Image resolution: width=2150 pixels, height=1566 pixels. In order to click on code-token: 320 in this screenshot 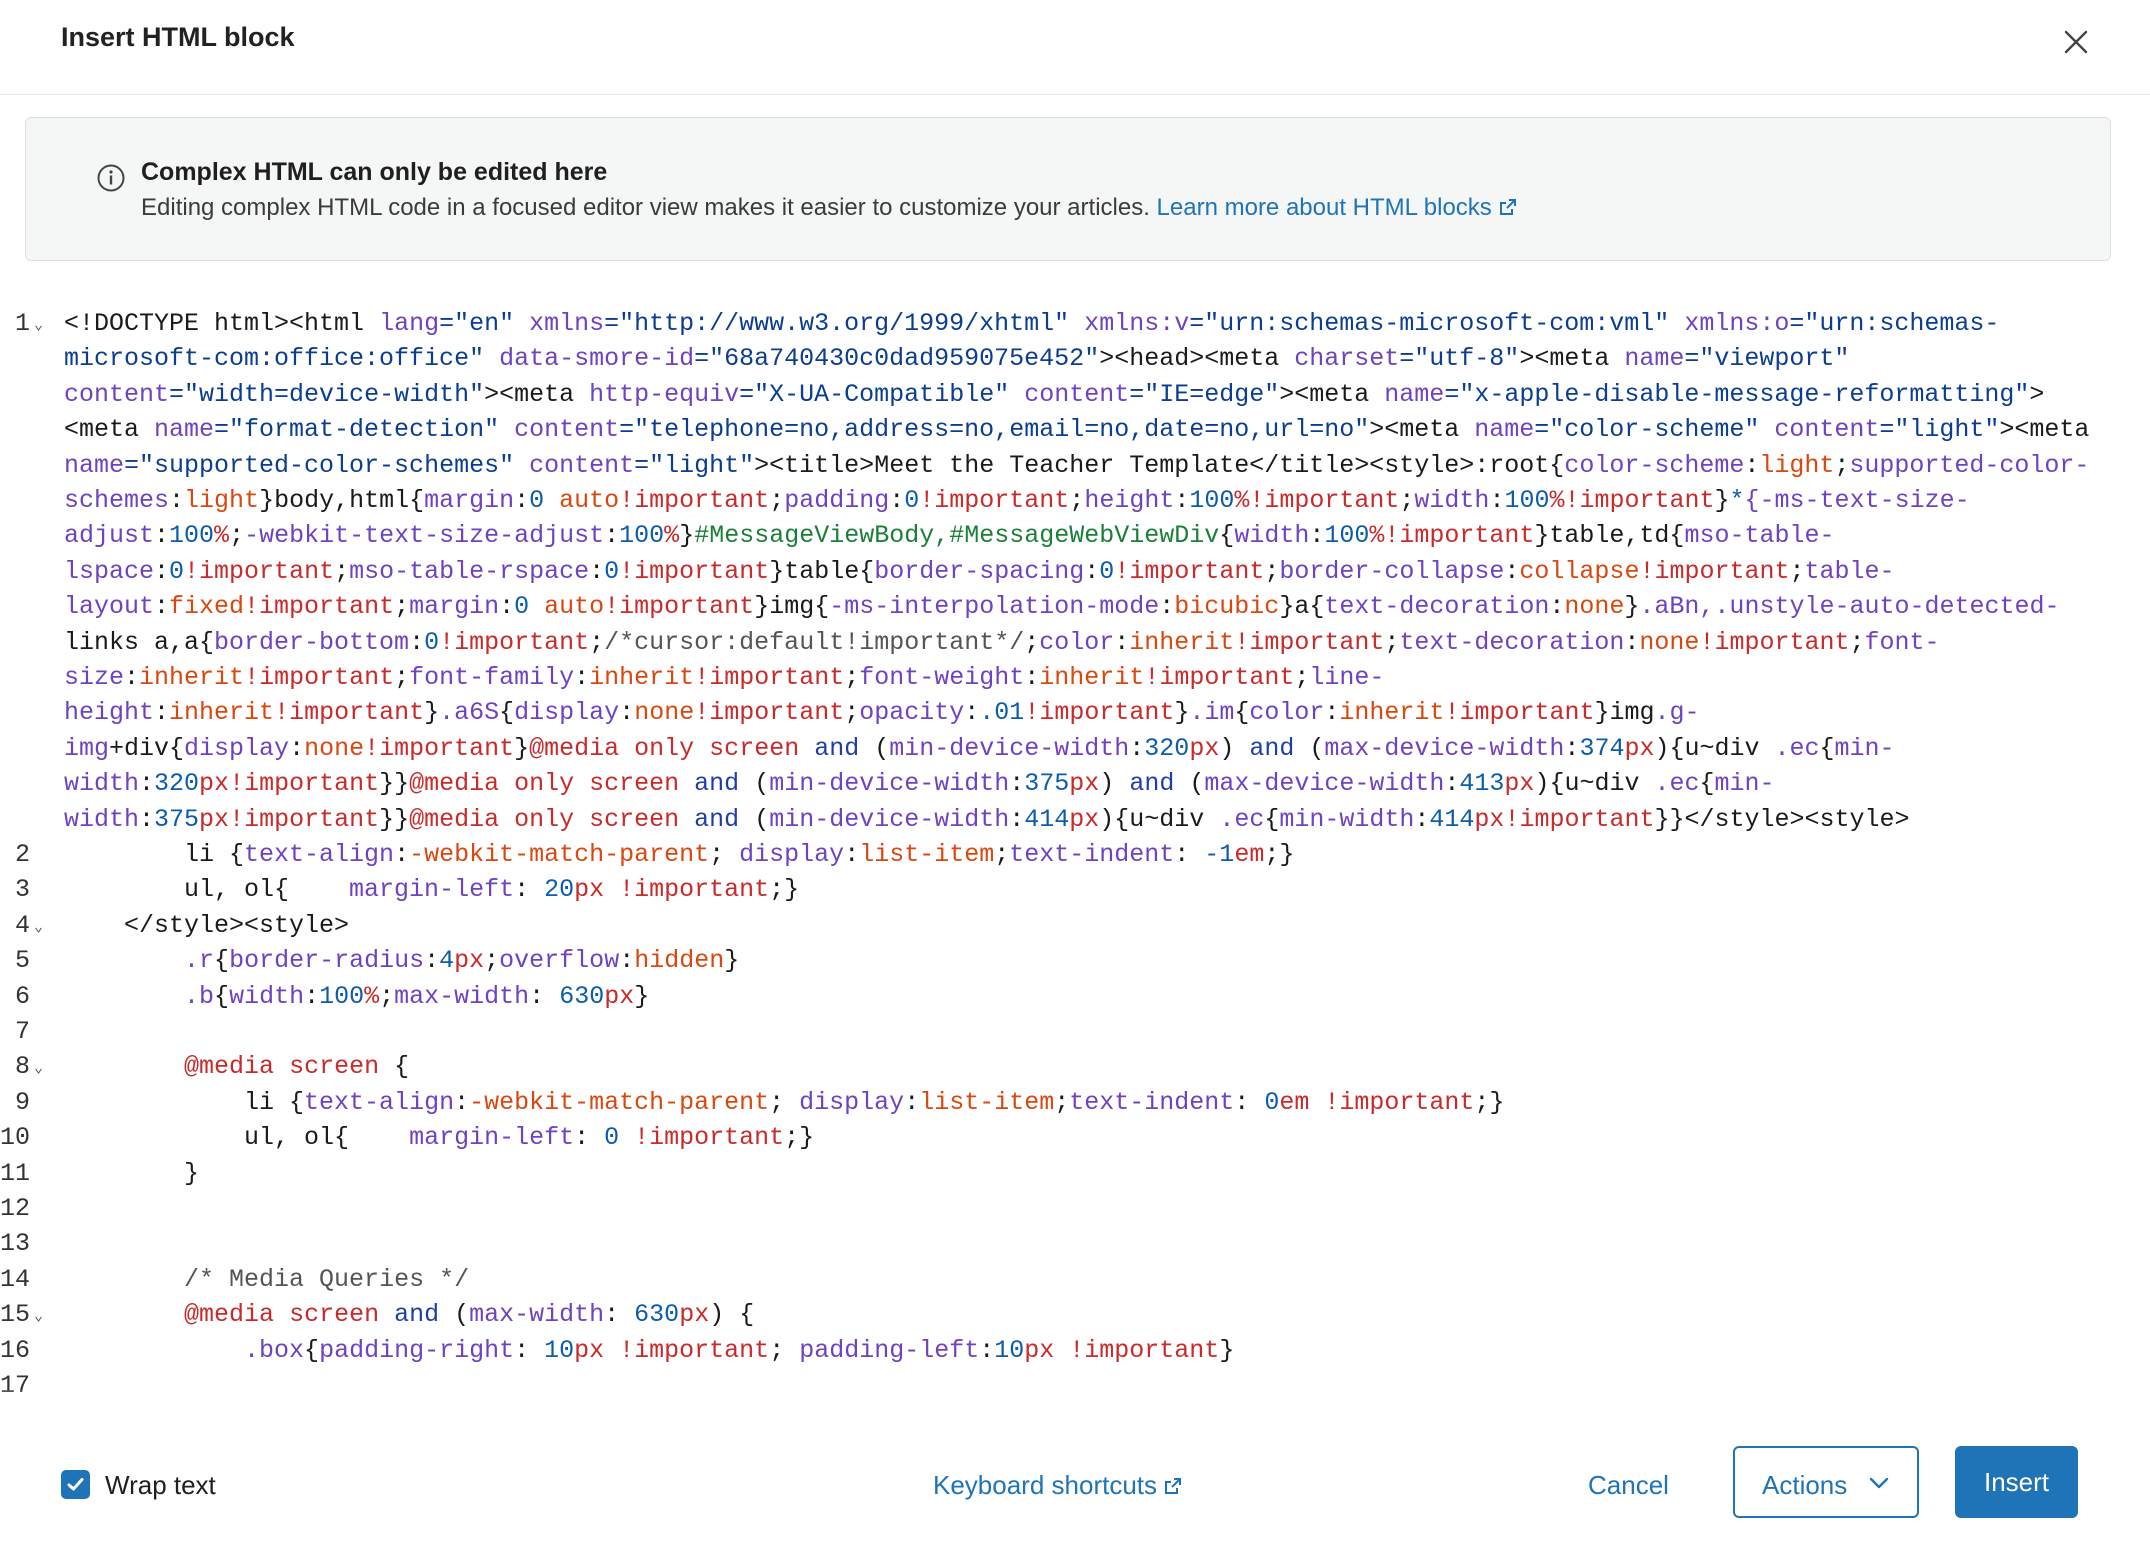, I will do `click(1167, 748)`.